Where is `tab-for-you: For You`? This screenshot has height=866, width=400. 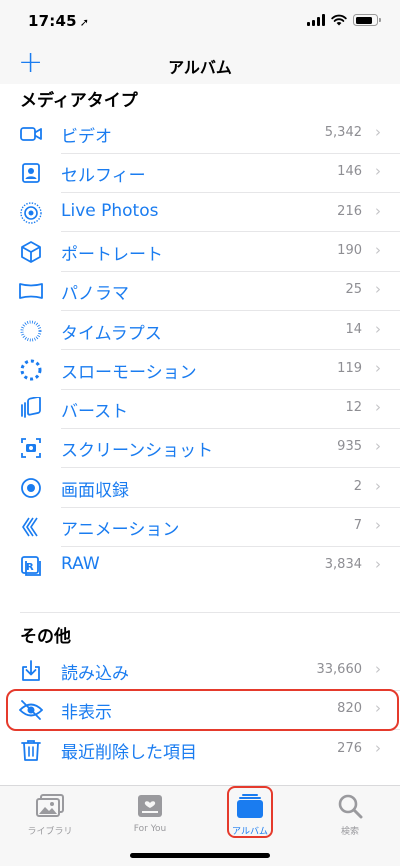
tab-for-you: For You is located at coordinates (150, 813).